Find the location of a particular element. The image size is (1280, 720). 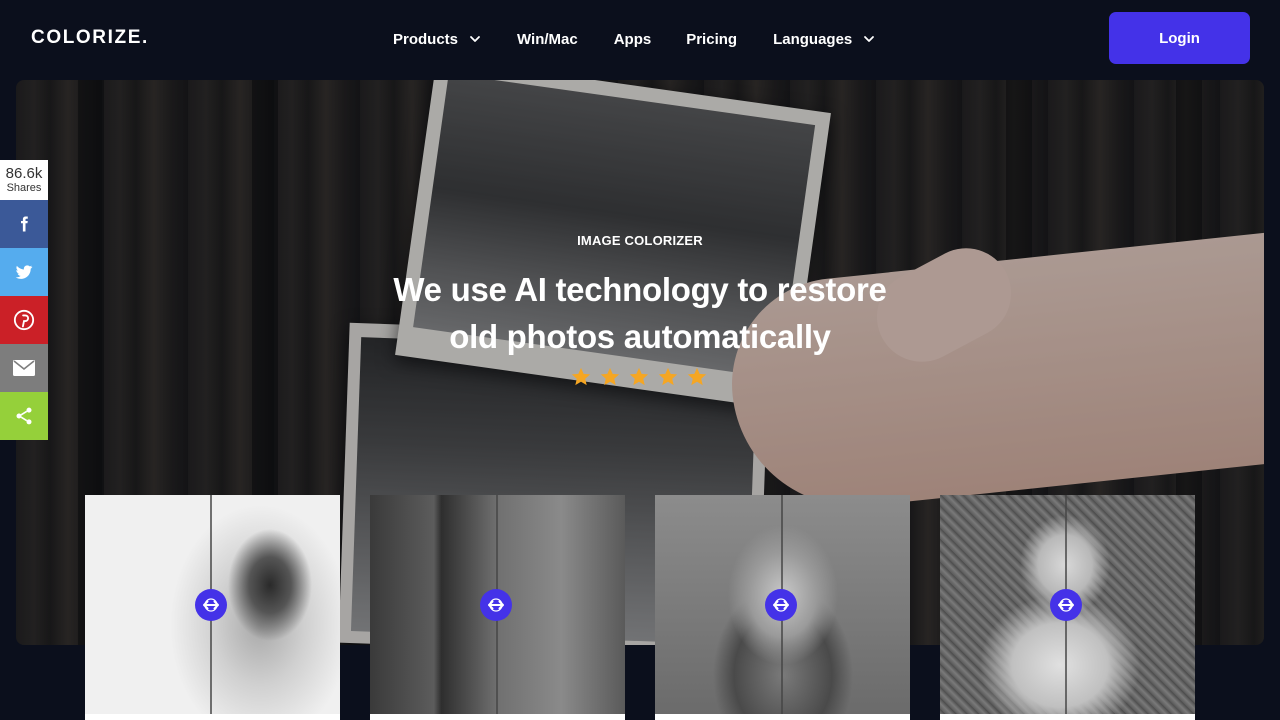

email-icon is located at coordinates (24, 368).